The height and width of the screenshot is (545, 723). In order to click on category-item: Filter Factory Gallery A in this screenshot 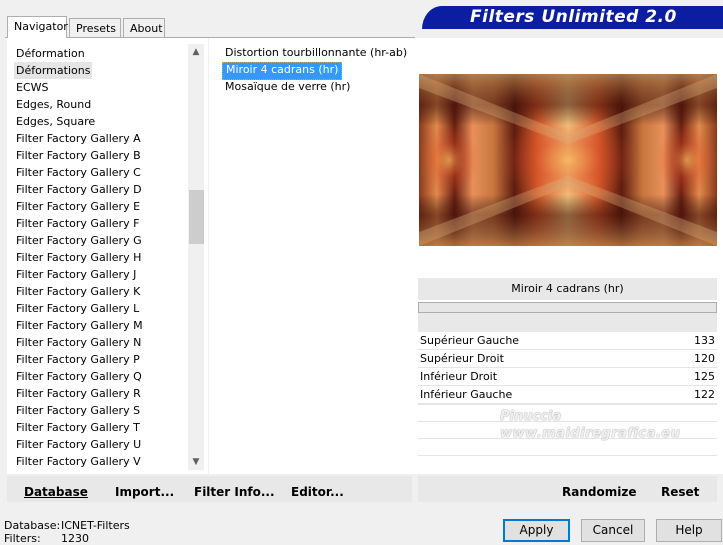, I will do `click(78, 138)`.